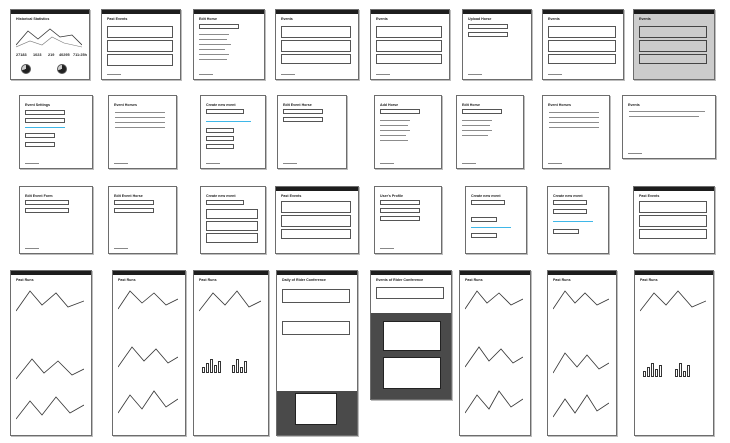 The image size is (730, 443). I want to click on stat-3: 219, so click(51, 55).